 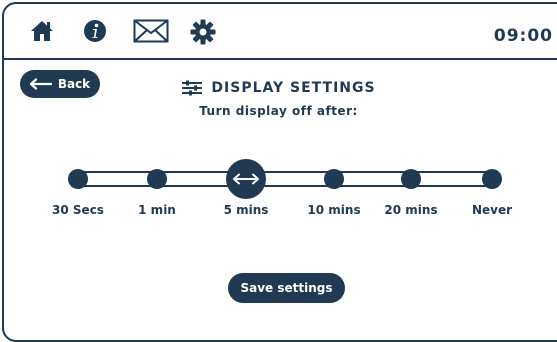 I want to click on double-arrow-icon, so click(x=246, y=179).